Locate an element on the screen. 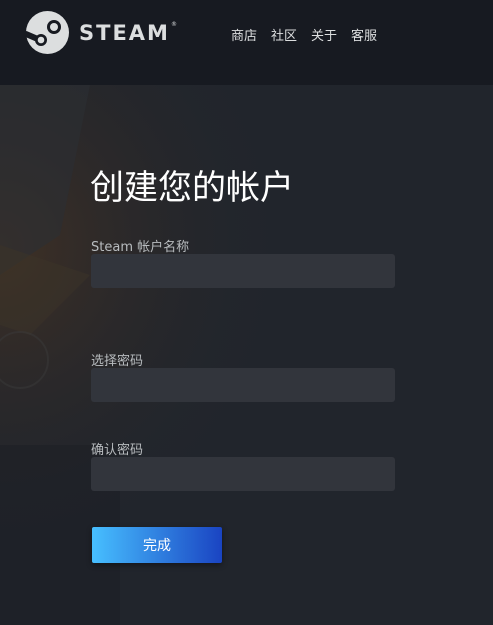  password-input is located at coordinates (243, 385).